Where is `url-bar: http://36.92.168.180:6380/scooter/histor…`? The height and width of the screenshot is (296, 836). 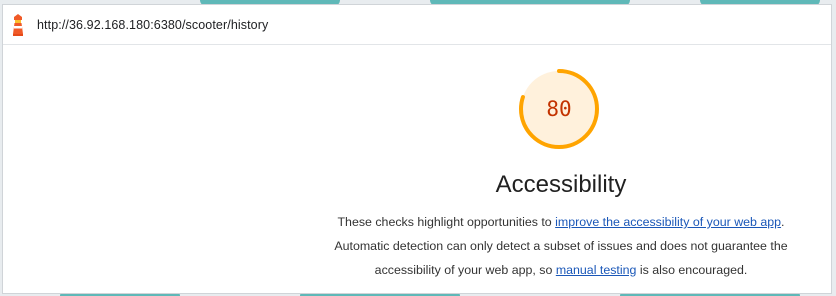
url-bar: http://36.92.168.180:6380/scooter/histor… is located at coordinates (417, 25).